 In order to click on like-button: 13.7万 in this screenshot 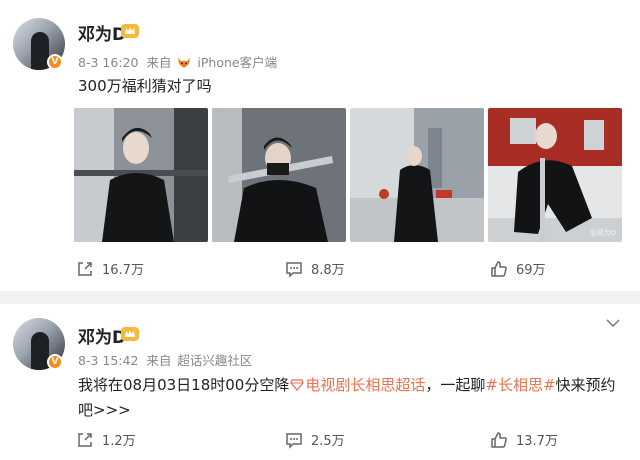, I will do `click(524, 439)`.